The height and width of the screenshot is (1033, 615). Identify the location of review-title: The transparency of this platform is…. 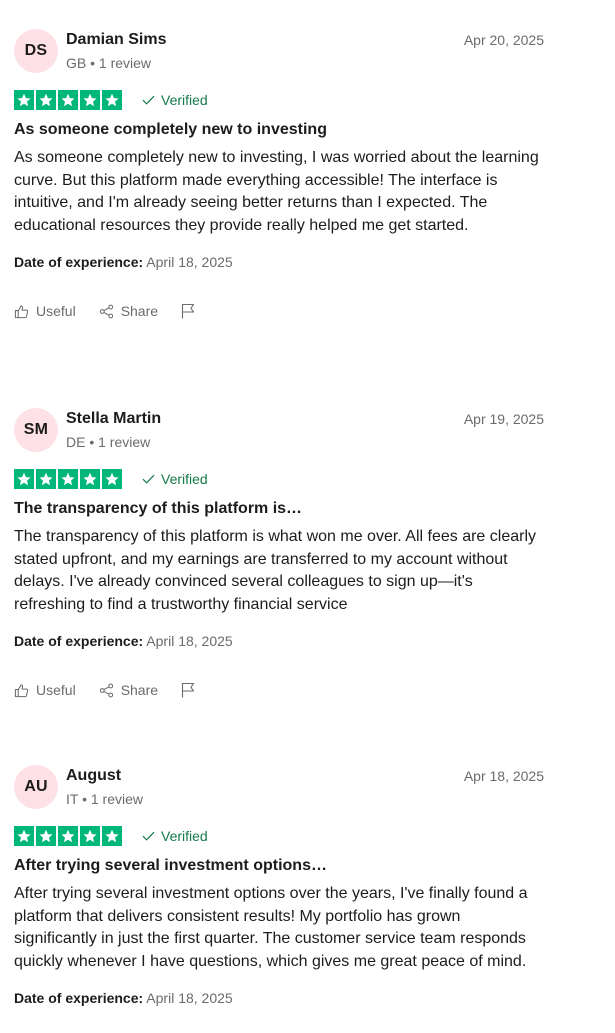
(279, 509).